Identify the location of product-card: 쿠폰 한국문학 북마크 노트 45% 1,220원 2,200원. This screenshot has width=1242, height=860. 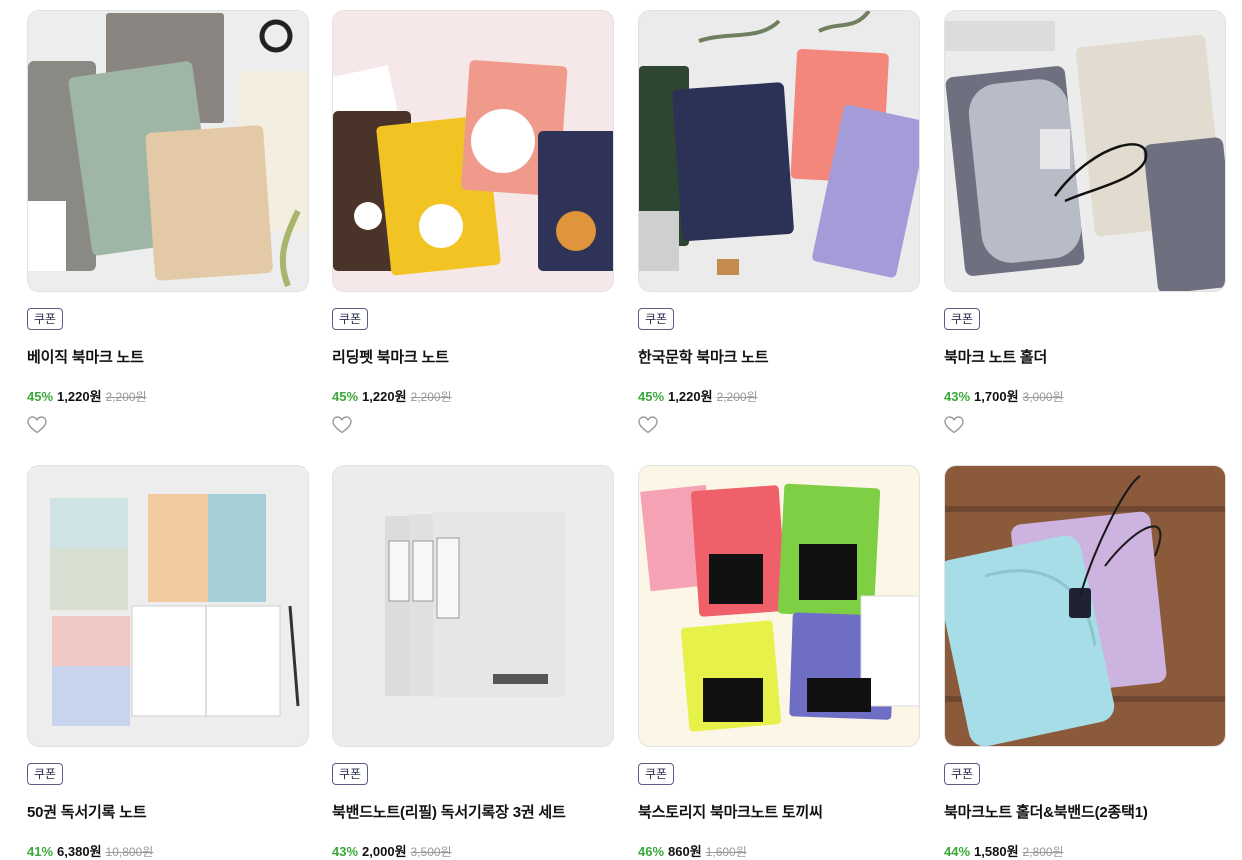
(779, 222).